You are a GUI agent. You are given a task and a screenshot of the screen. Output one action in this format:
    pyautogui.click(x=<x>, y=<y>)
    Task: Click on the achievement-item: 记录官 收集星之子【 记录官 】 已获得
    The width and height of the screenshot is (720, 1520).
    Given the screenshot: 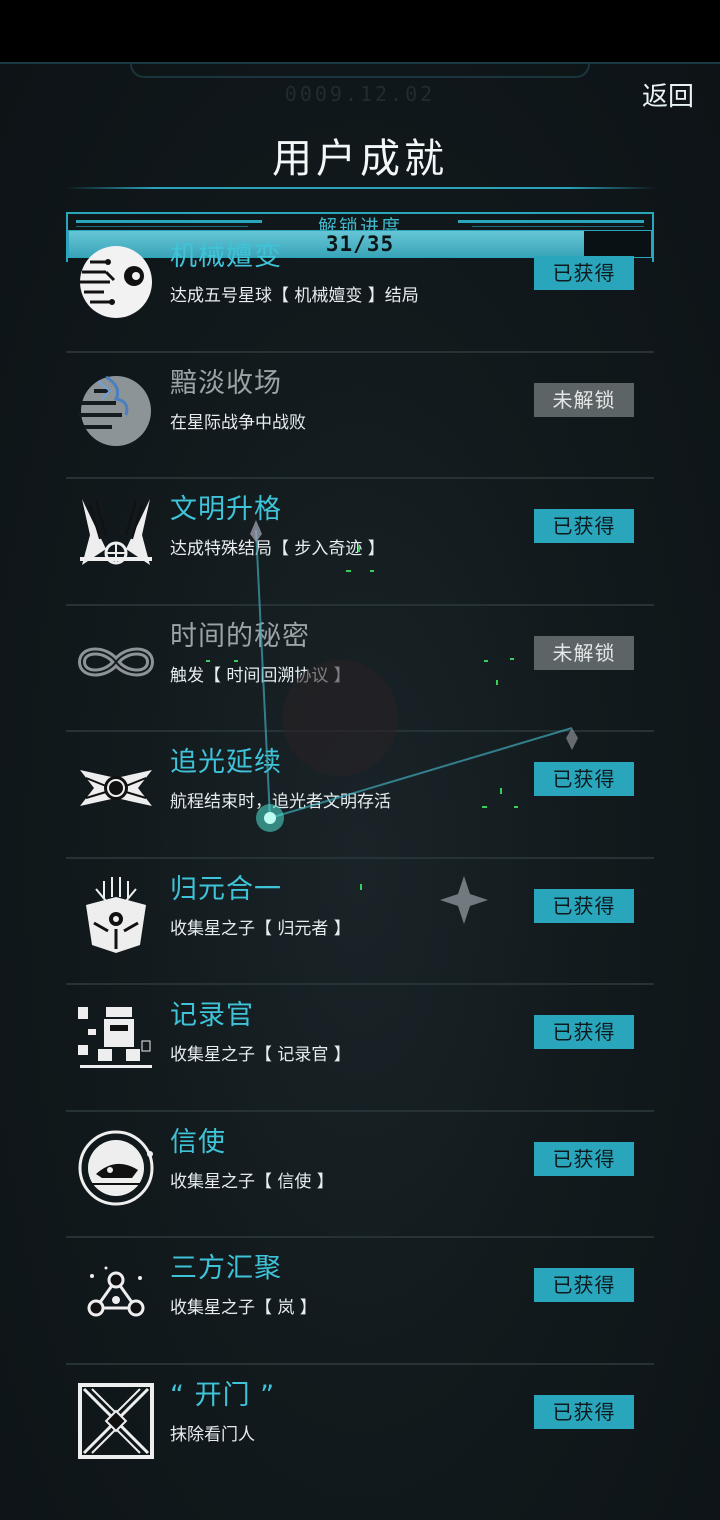 What is the action you would take?
    pyautogui.click(x=360, y=1048)
    